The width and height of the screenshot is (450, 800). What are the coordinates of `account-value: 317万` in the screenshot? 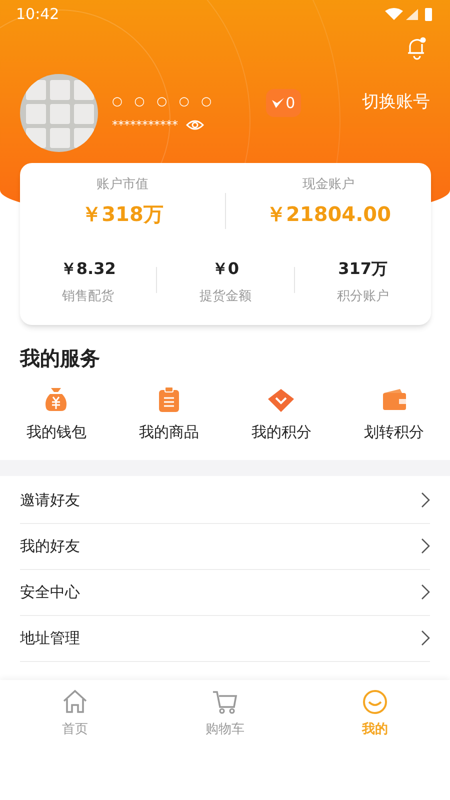 It's located at (363, 269).